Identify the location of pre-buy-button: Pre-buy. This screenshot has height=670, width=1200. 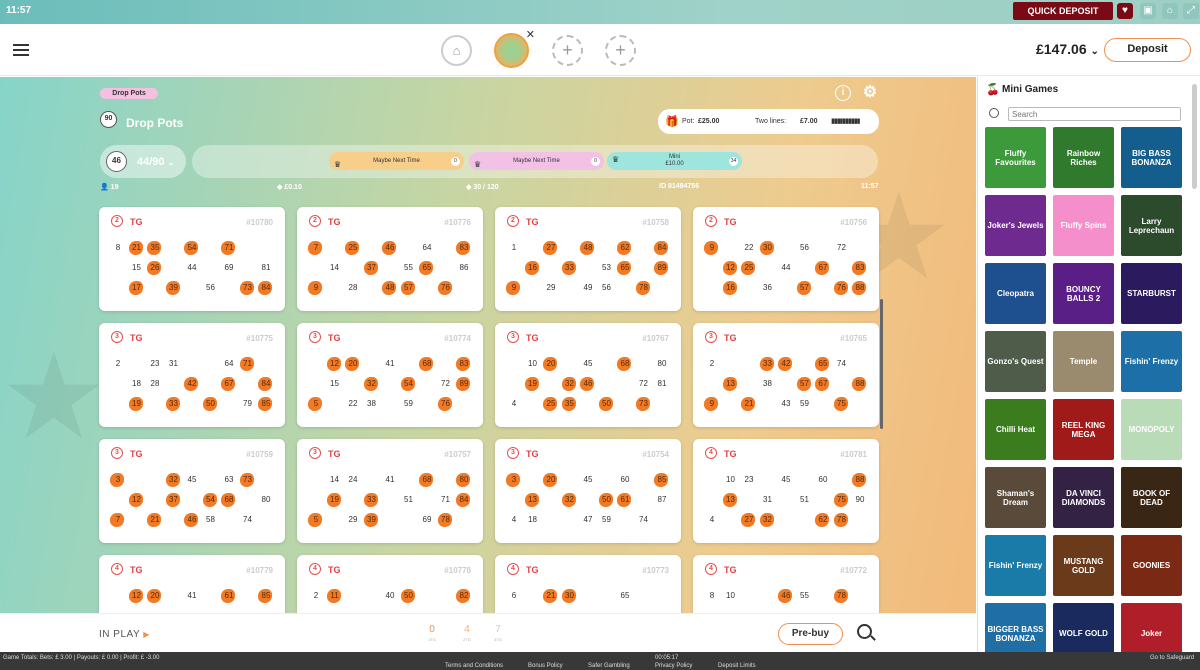
(810, 634).